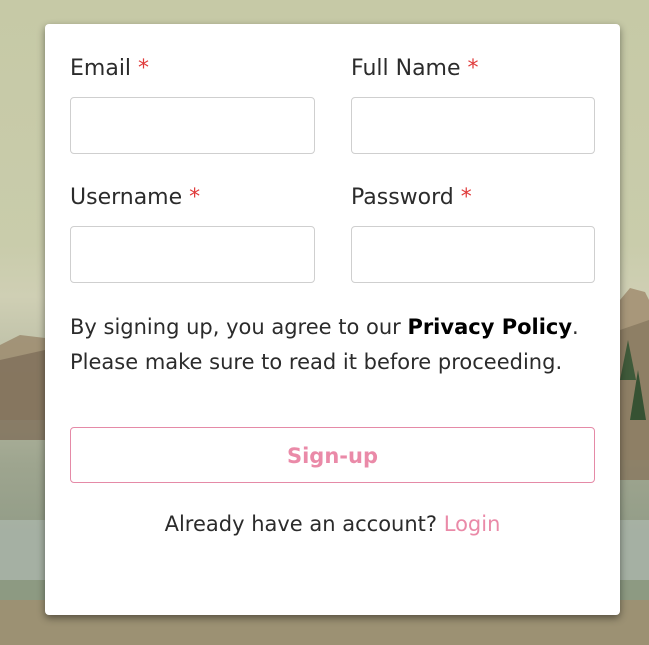  I want to click on signup-button: Sign-up, so click(332, 455).